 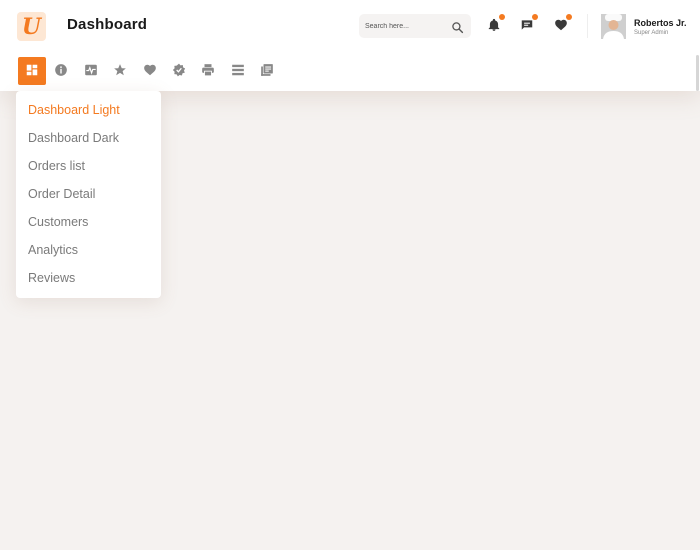 I want to click on nav-print, so click(x=208, y=71).